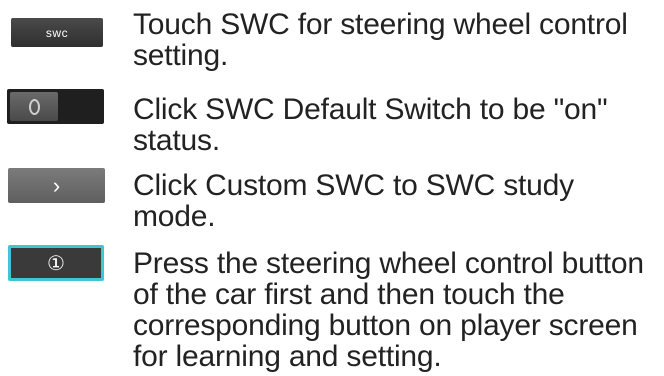 This screenshot has height=376, width=664. I want to click on toggle-knob-track, so click(34, 106).